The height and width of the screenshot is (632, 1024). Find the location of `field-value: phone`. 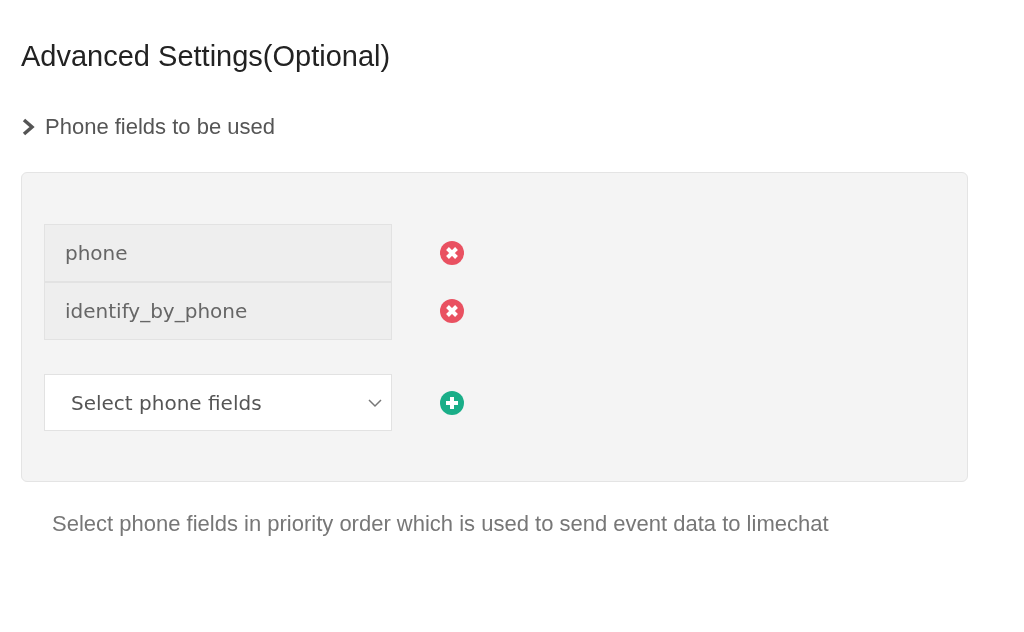

field-value: phone is located at coordinates (218, 253).